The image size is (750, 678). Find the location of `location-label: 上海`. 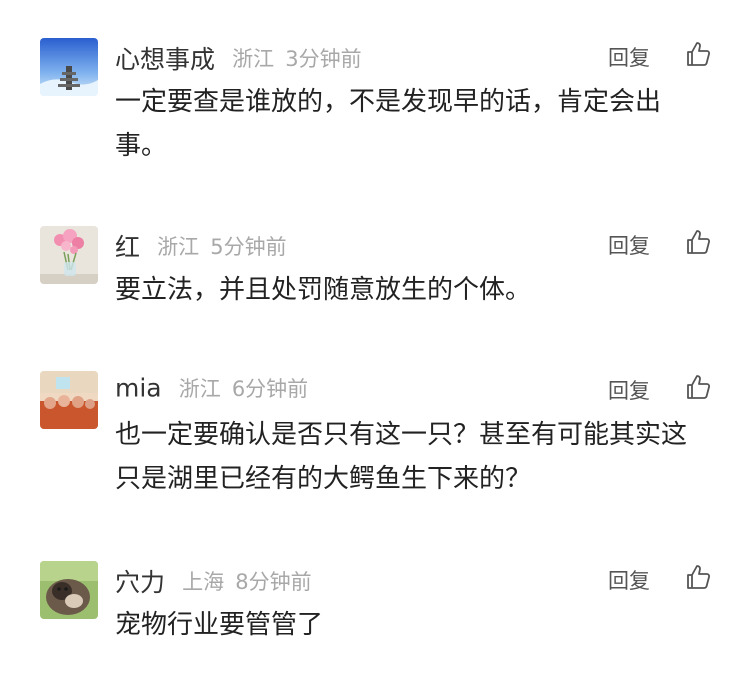

location-label: 上海 is located at coordinates (203, 582).